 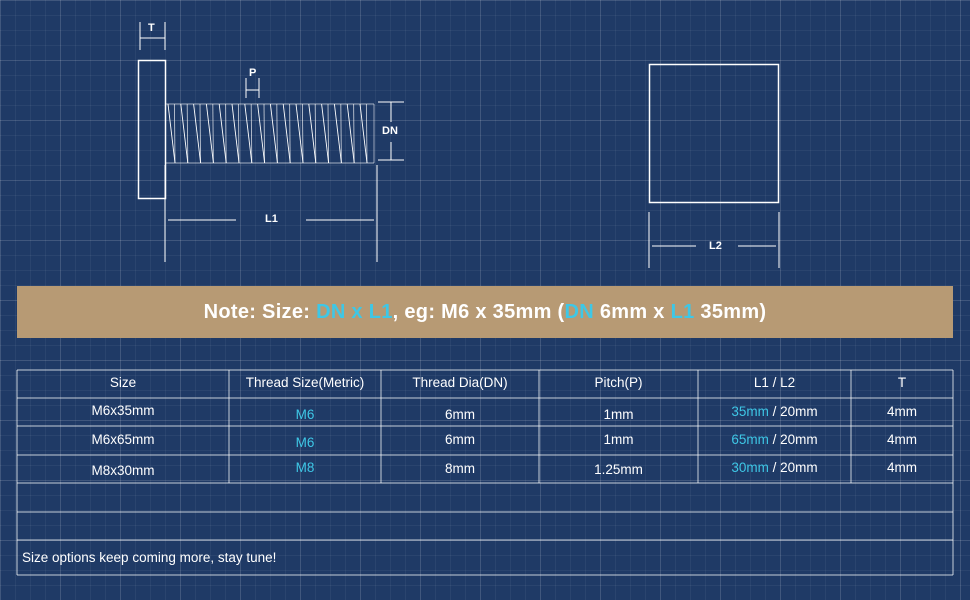 I want to click on table-row-size: M6x65mm, so click(x=123, y=439).